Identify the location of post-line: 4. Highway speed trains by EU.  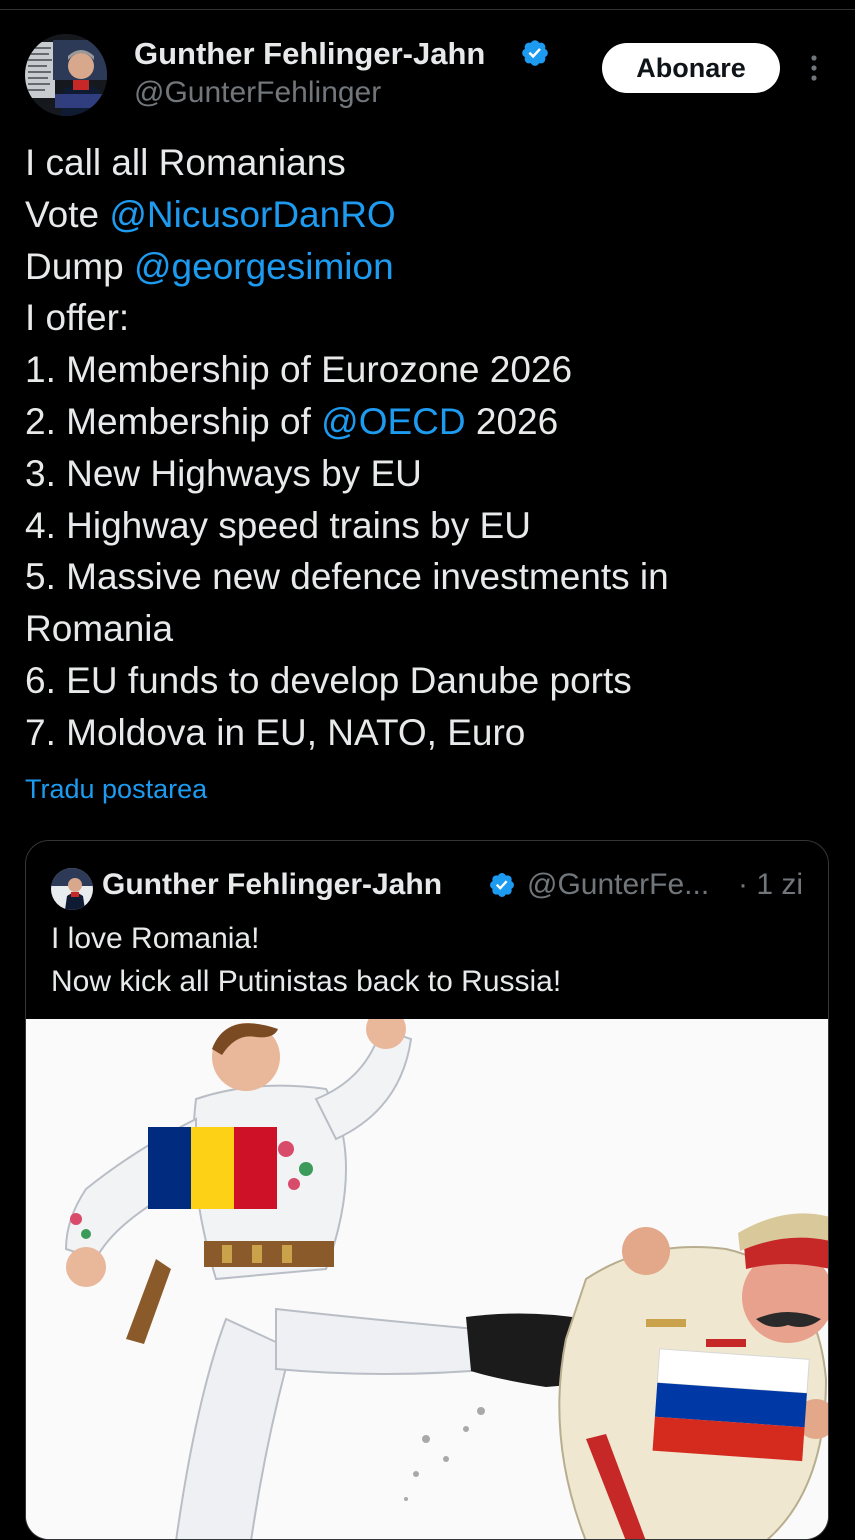
(278, 525).